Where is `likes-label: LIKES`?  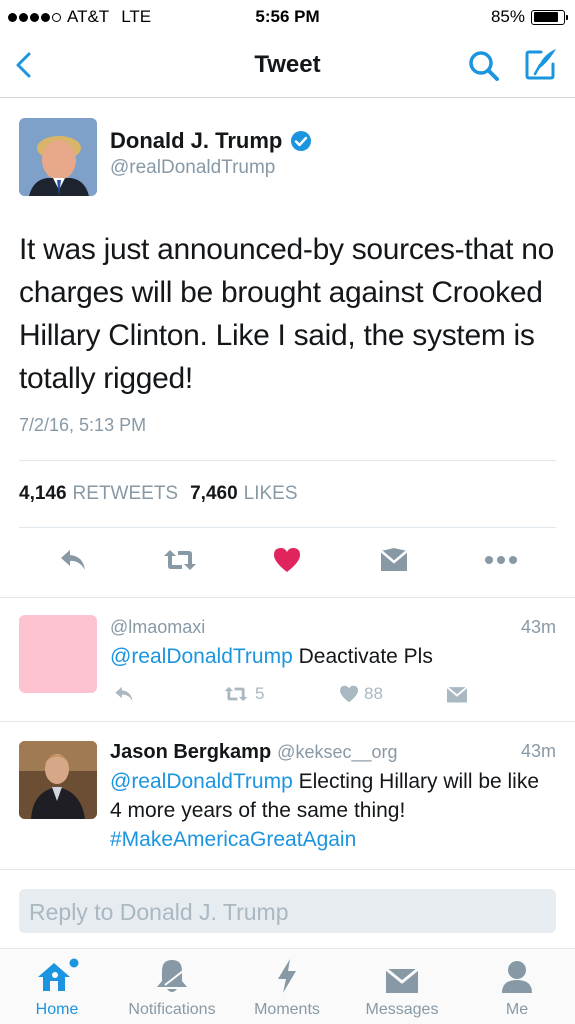 likes-label: LIKES is located at coordinates (271, 494).